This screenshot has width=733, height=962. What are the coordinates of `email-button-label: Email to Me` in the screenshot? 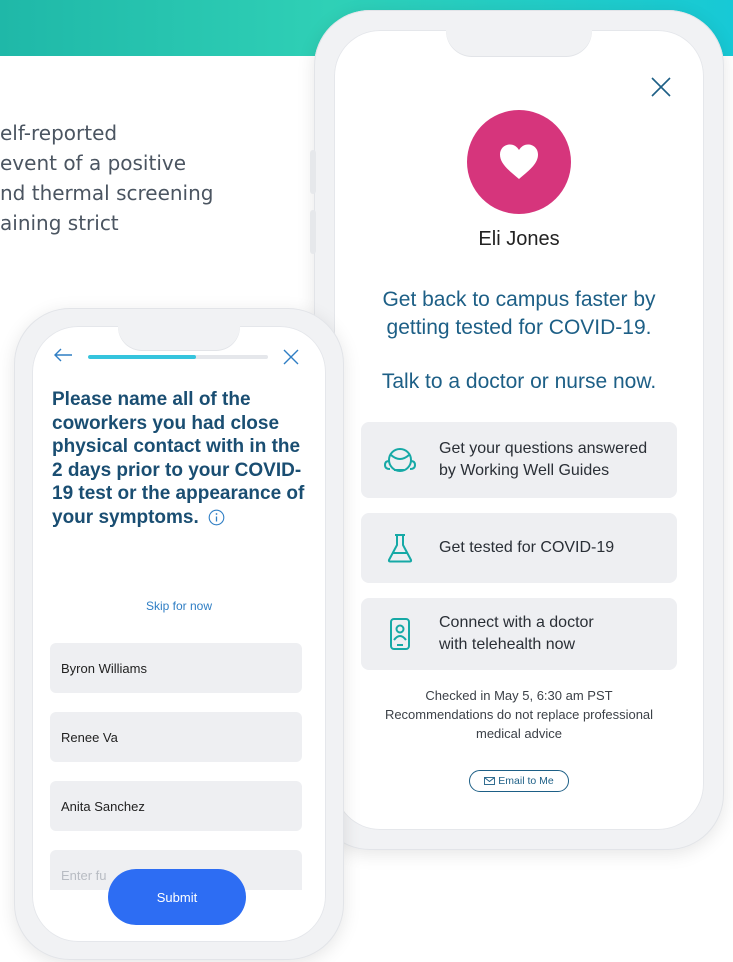 It's located at (526, 781).